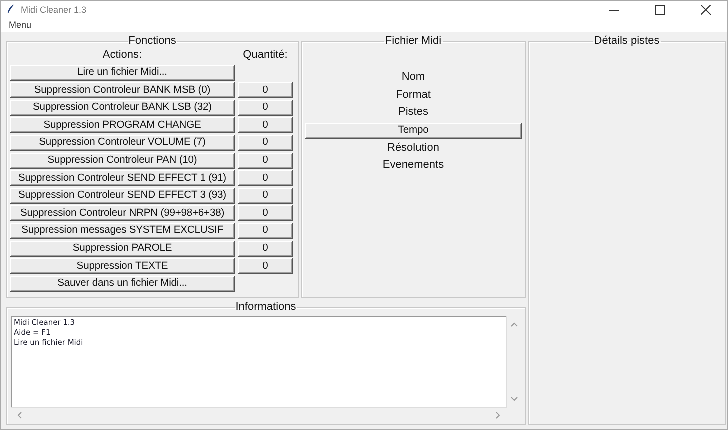 This screenshot has height=430, width=728. I want to click on column-header: Quantité:, so click(265, 55).